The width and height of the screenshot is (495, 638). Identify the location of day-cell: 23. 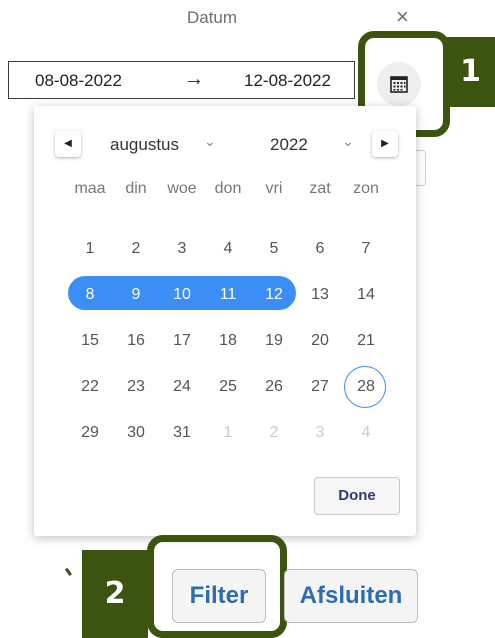
(136, 387).